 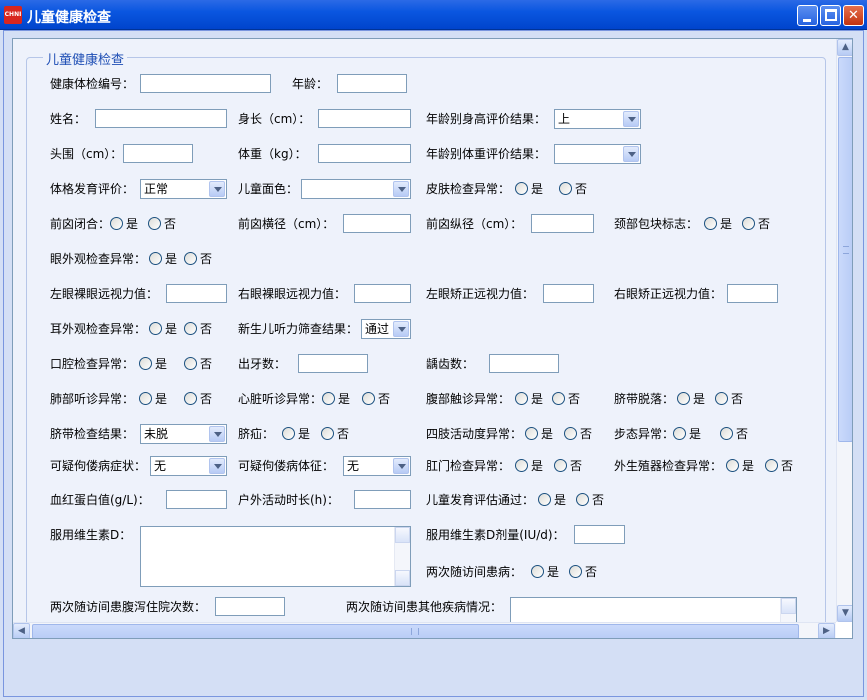 What do you see at coordinates (597, 119) in the screenshot?
I see `height-eval-select: 上` at bounding box center [597, 119].